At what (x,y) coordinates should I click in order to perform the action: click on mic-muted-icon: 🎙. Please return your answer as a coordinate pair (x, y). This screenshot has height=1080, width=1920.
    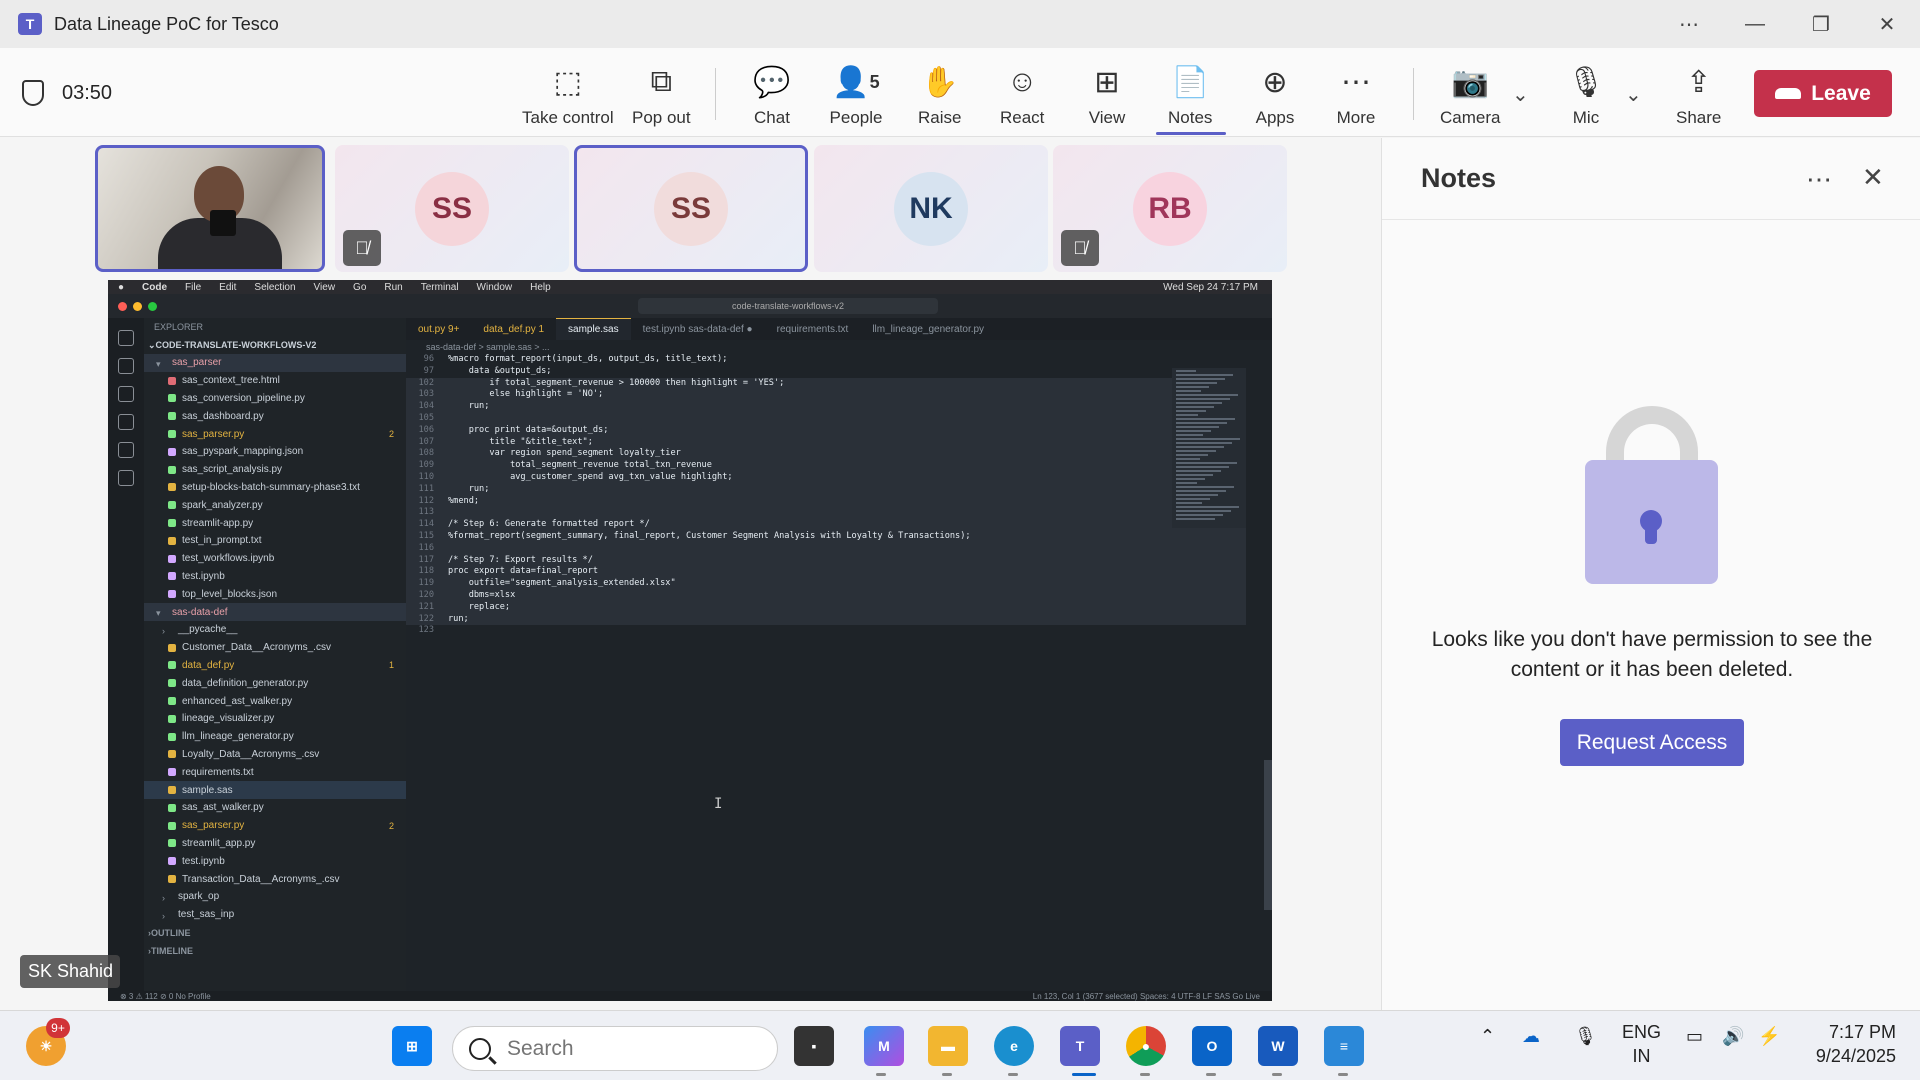
    Looking at the image, I should click on (1585, 1036).